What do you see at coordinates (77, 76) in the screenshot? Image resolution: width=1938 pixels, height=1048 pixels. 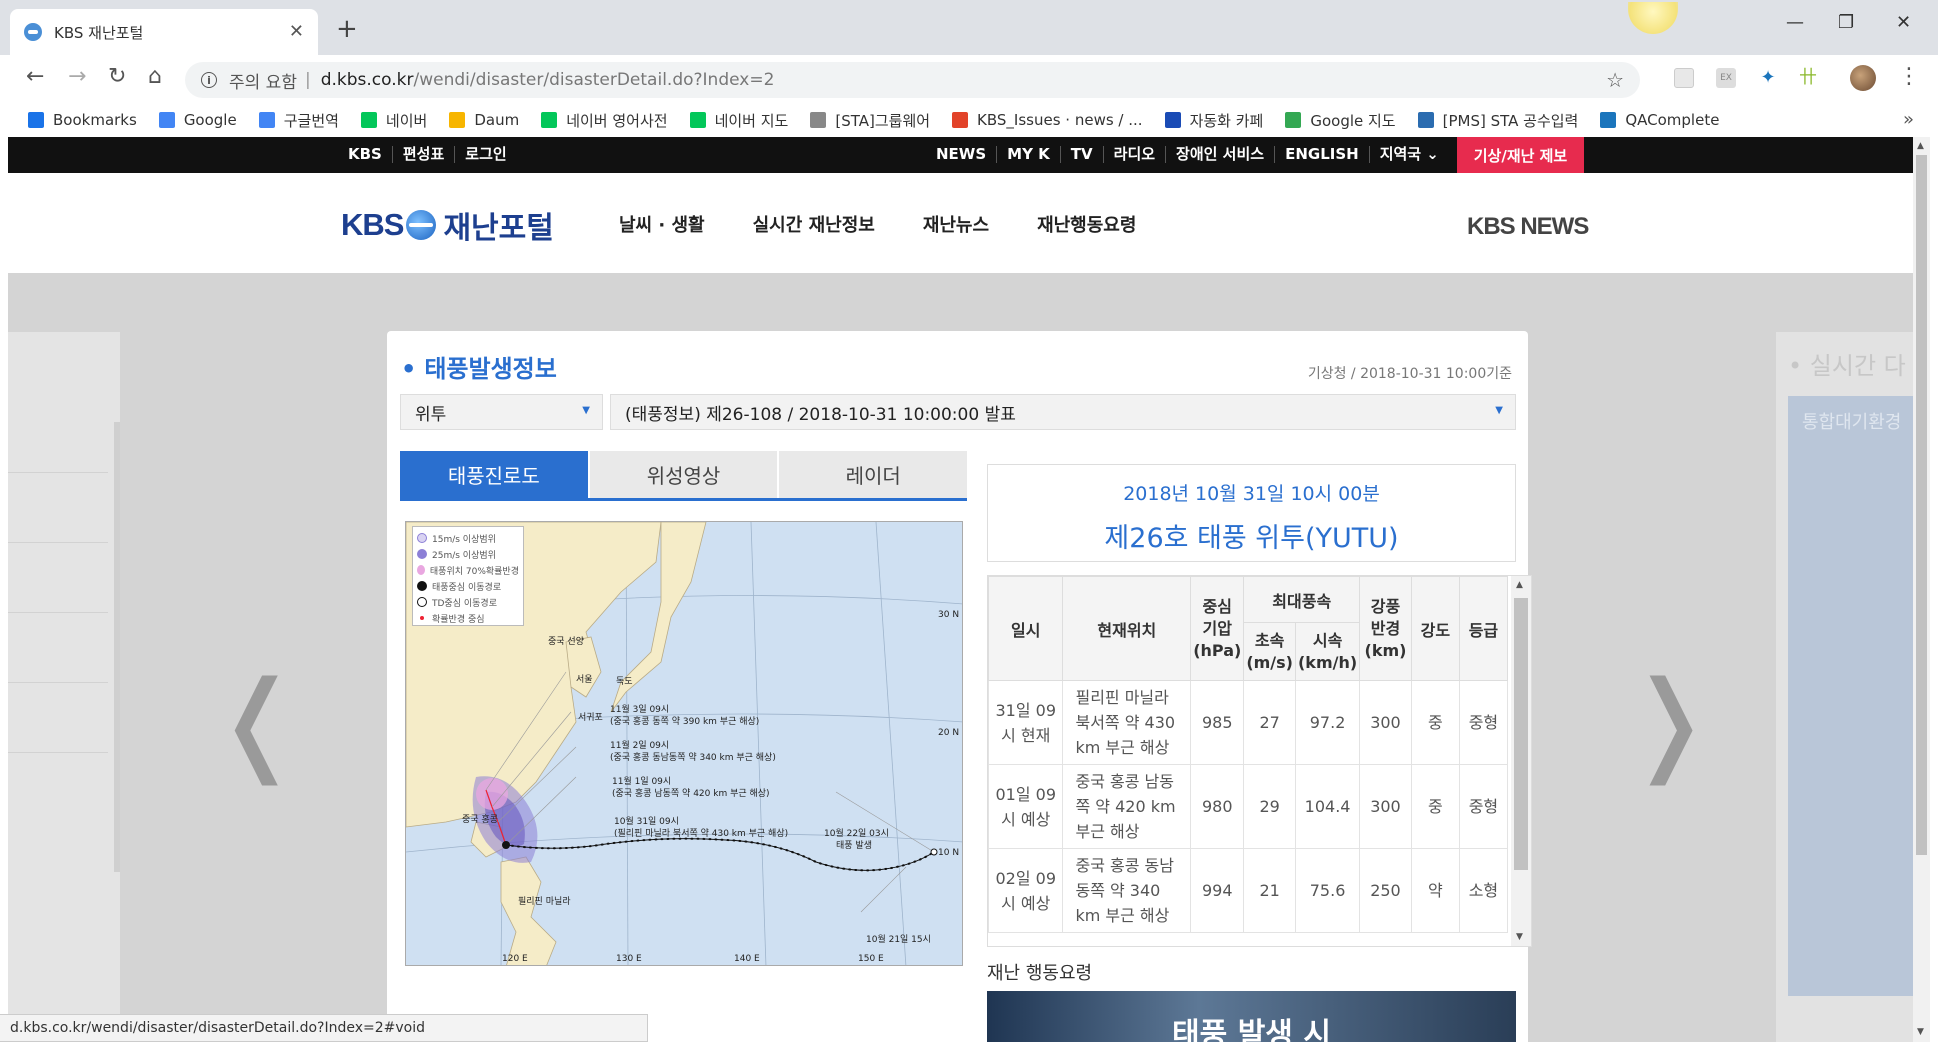 I see `forward-icon: →` at bounding box center [77, 76].